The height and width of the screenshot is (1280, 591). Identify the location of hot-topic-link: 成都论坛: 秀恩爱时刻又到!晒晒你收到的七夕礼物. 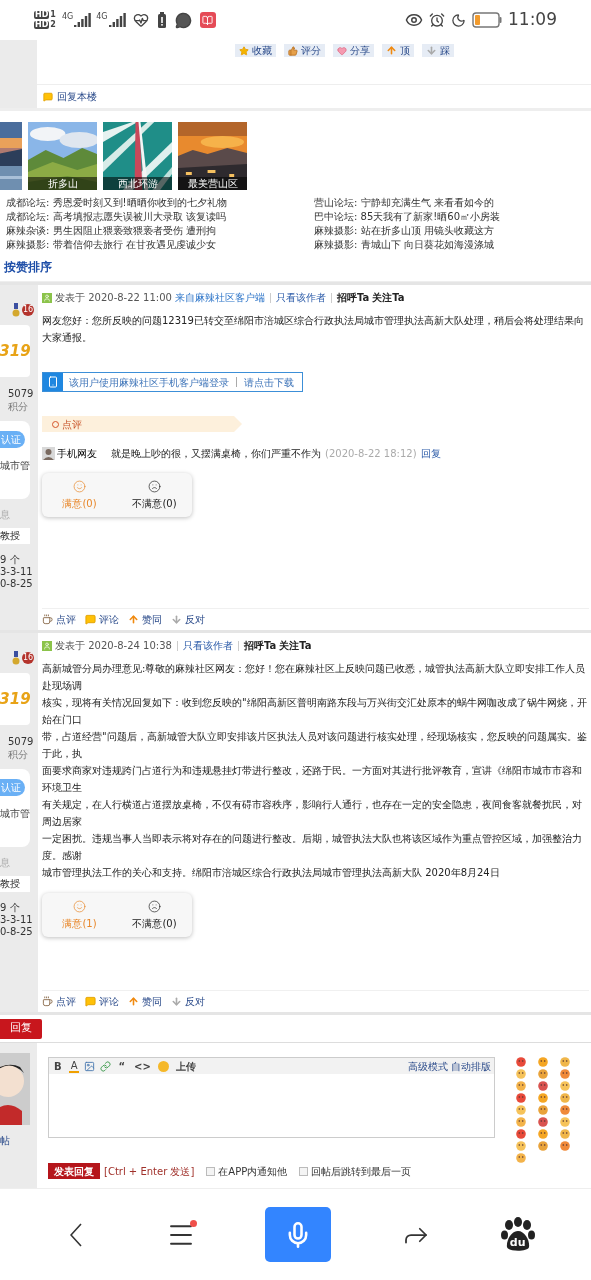
(156, 203).